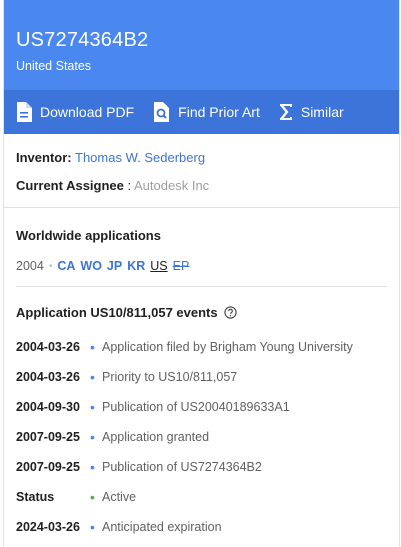 This screenshot has height=547, width=401. Describe the element at coordinates (91, 266) in the screenshot. I see `country-link-wo: WO` at that location.